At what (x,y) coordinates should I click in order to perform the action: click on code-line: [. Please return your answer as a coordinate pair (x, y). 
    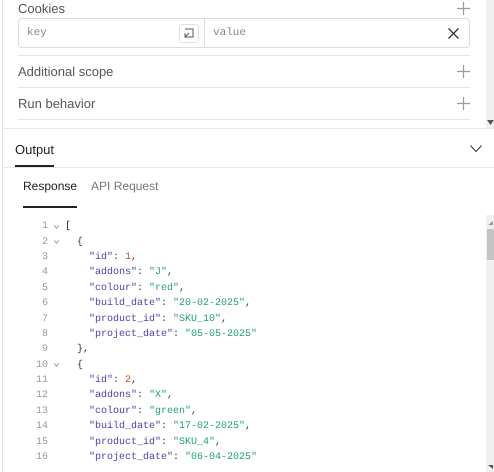
    Looking at the image, I should click on (68, 226).